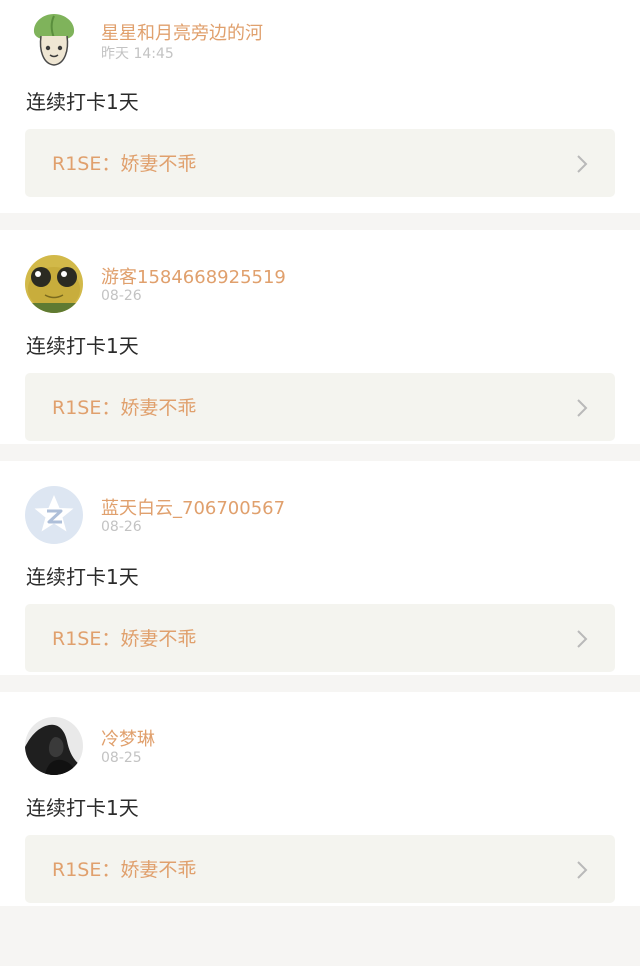 This screenshot has height=966, width=640. I want to click on frog-cartoon-icon, so click(54, 284).